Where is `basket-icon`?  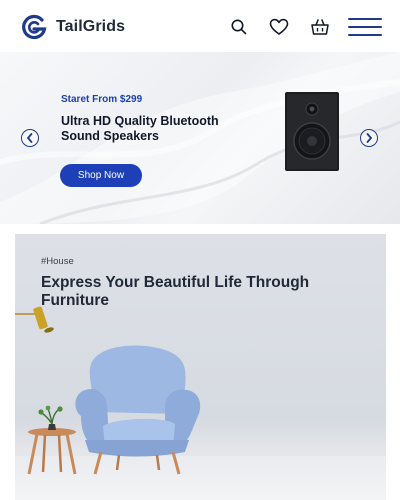
basket-icon is located at coordinates (320, 27).